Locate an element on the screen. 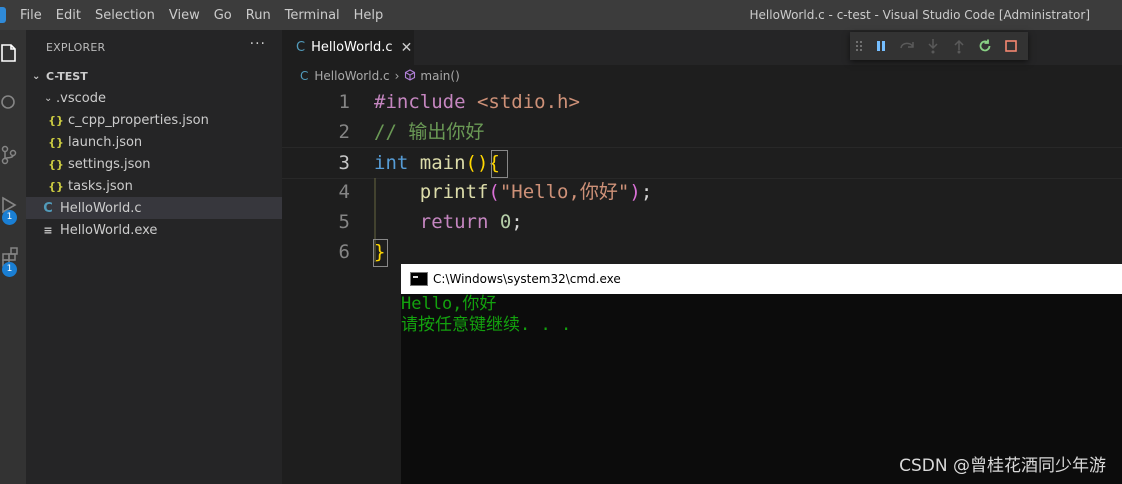 This screenshot has height=484, width=1122. code-line: 1 #include <stdio.h> is located at coordinates (702, 102).